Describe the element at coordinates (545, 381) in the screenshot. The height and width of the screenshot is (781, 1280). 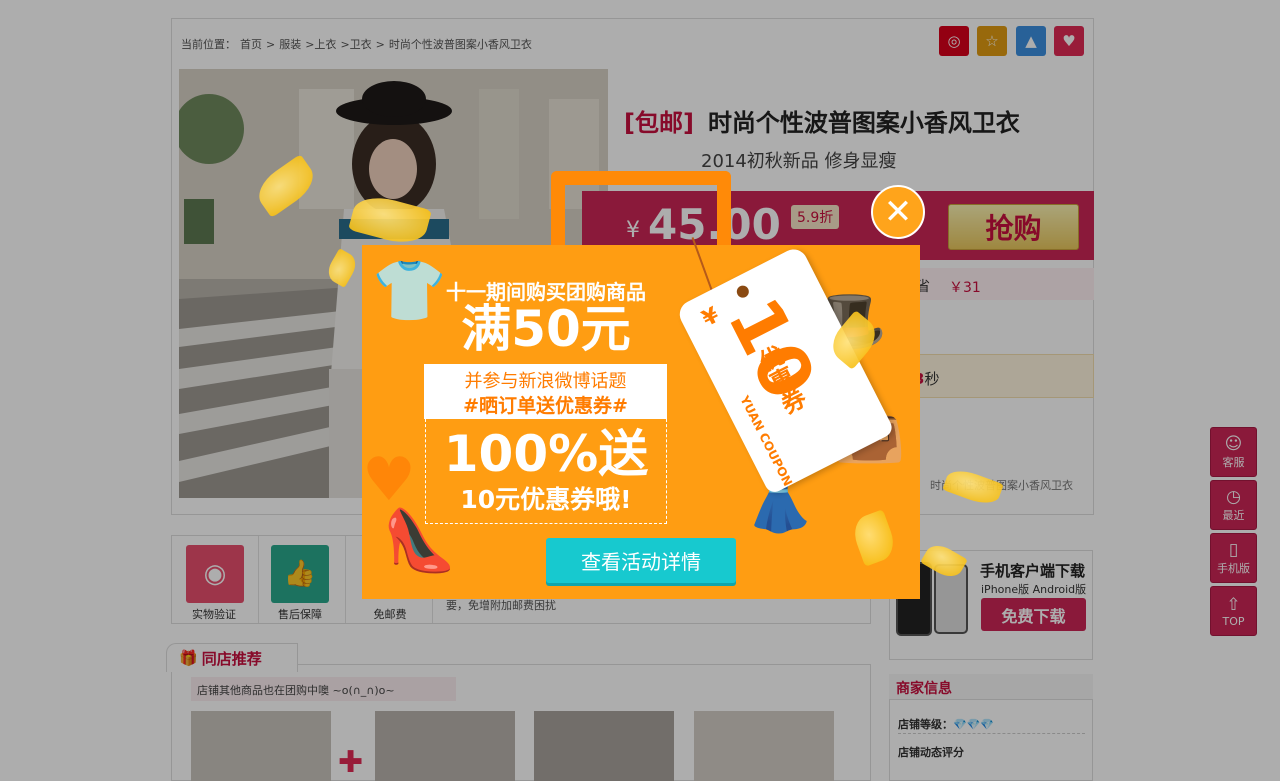
I see `promo-topic-line1: 并参与新浪微博话题` at that location.